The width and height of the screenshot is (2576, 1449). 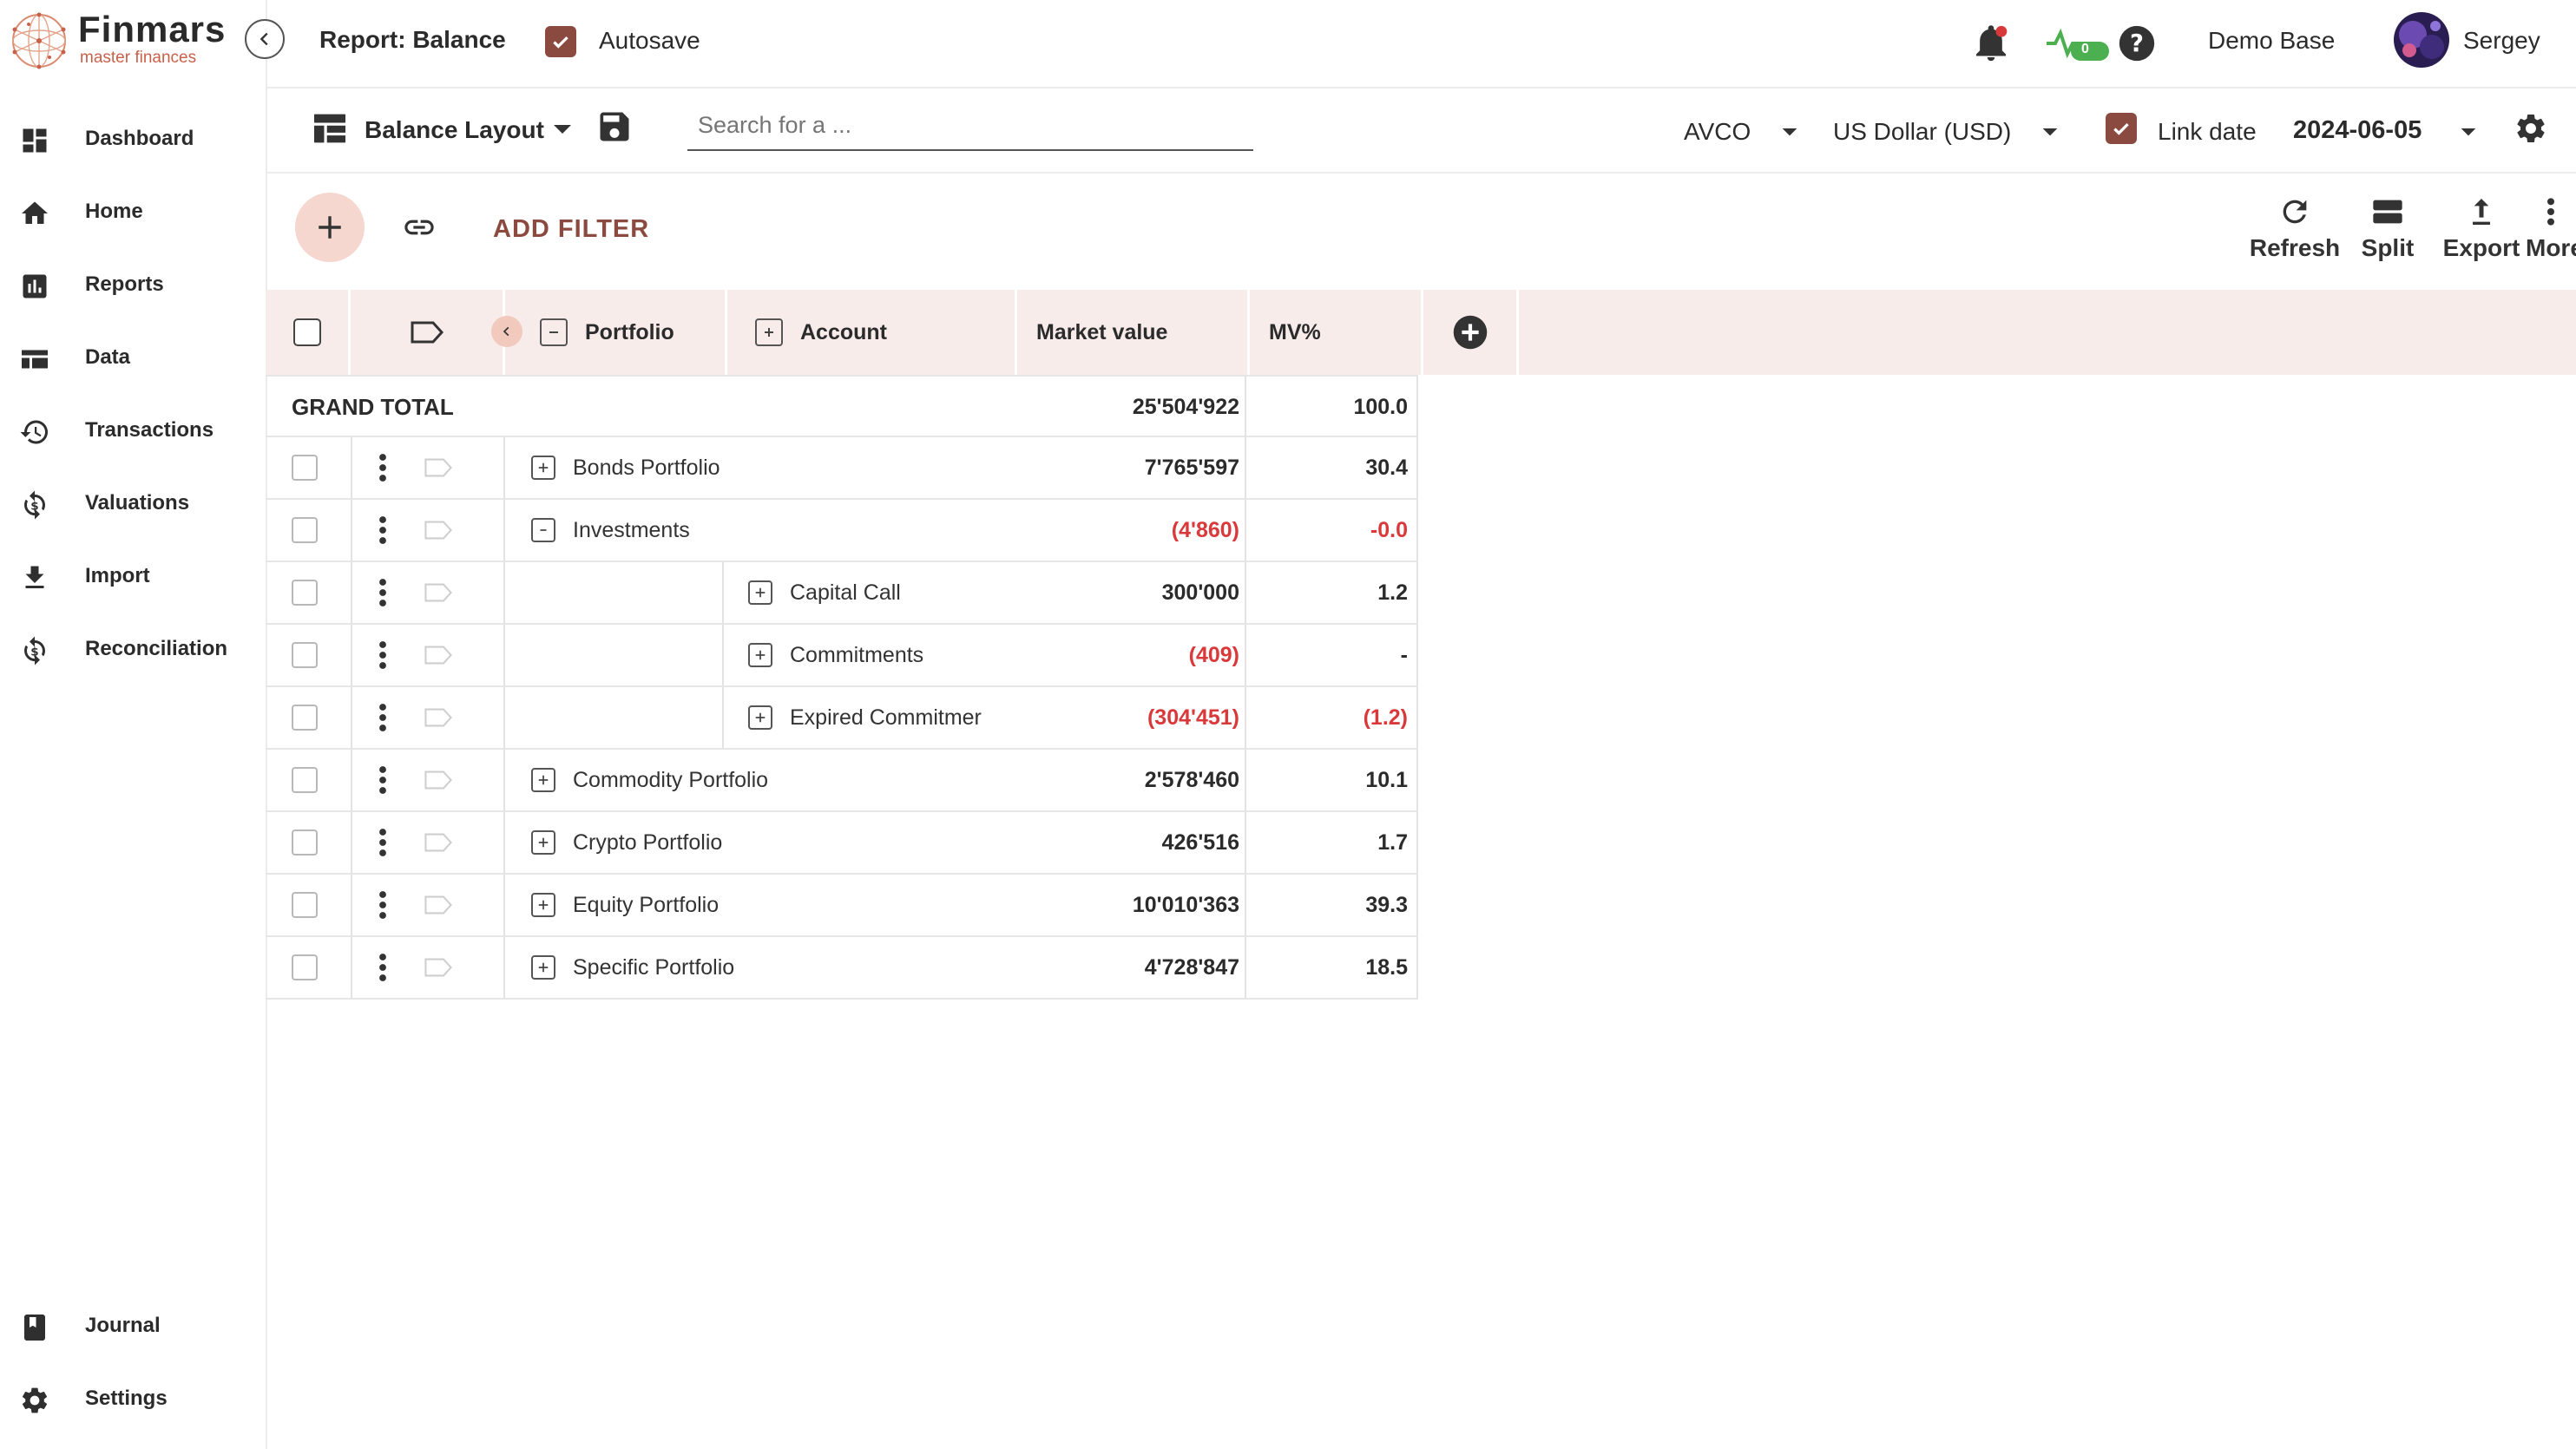 What do you see at coordinates (842, 968) in the screenshot?
I see `table-row: Specific Portfolio 4'728'847 18.5` at bounding box center [842, 968].